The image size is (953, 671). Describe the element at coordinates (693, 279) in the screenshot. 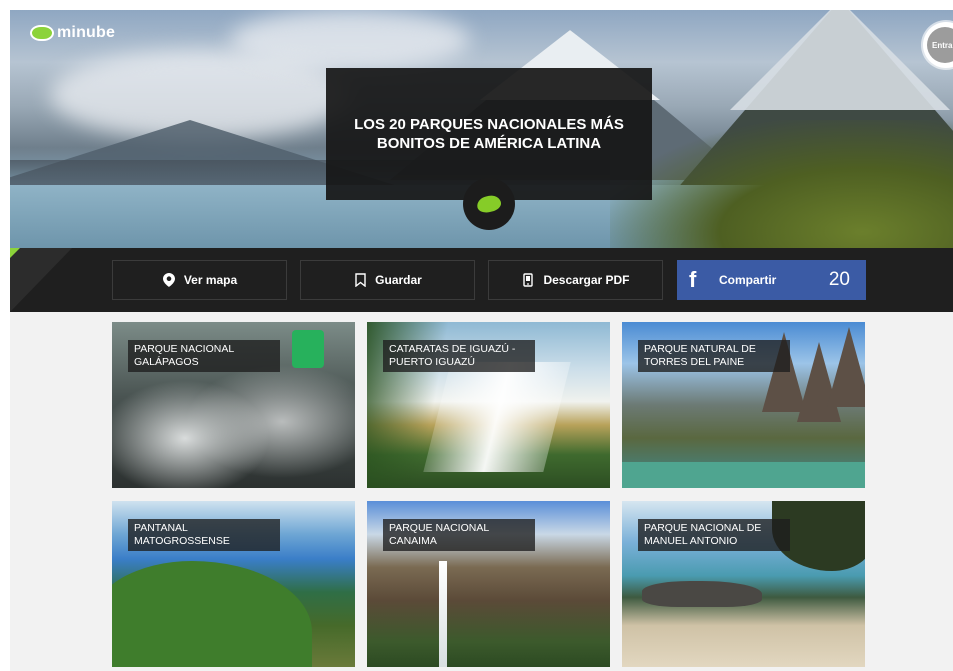

I see `facebook-icon: f` at that location.